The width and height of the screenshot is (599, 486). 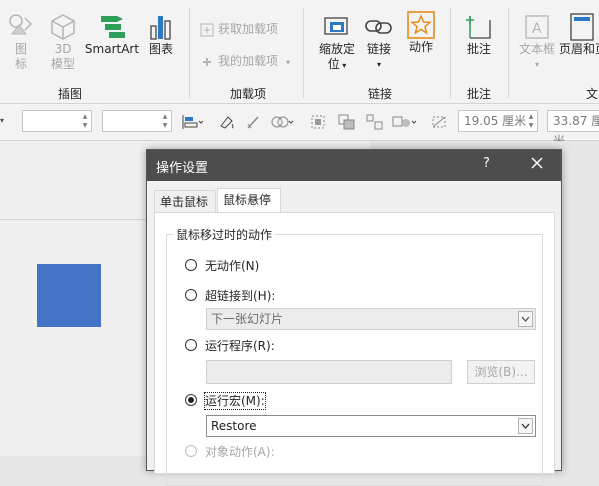 I want to click on dialog-title: 操作设置, so click(x=182, y=168).